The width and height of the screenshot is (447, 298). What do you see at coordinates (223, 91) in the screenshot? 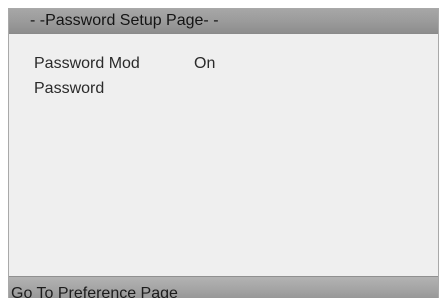
I see `setting-row-password: Password` at bounding box center [223, 91].